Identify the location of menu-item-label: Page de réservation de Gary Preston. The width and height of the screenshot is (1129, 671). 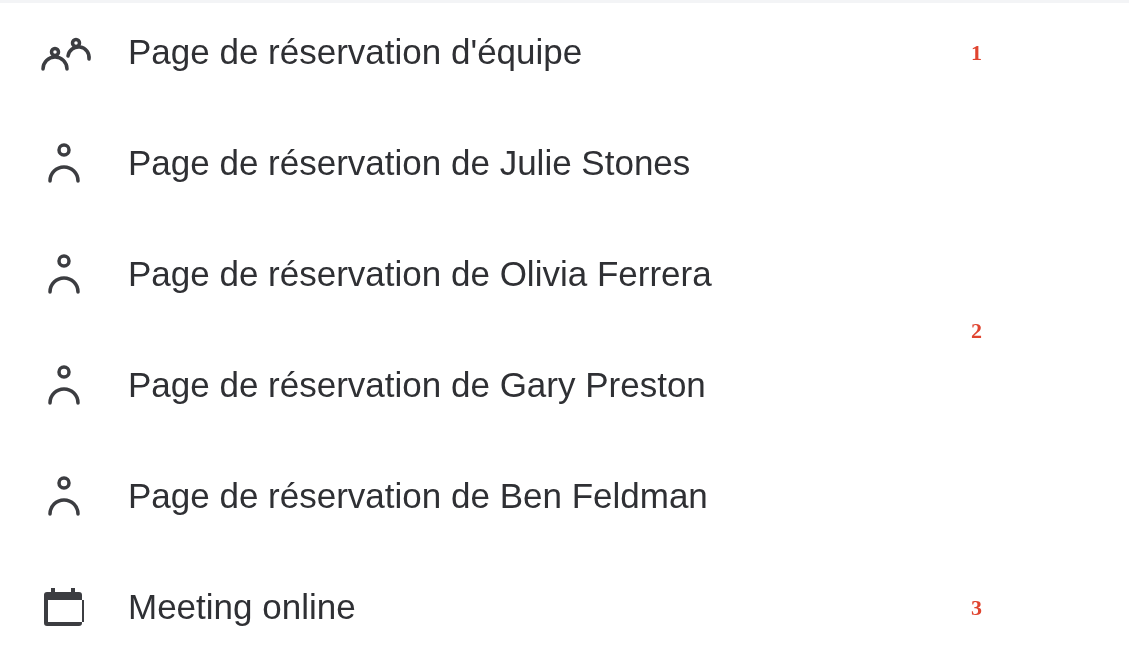
(417, 385).